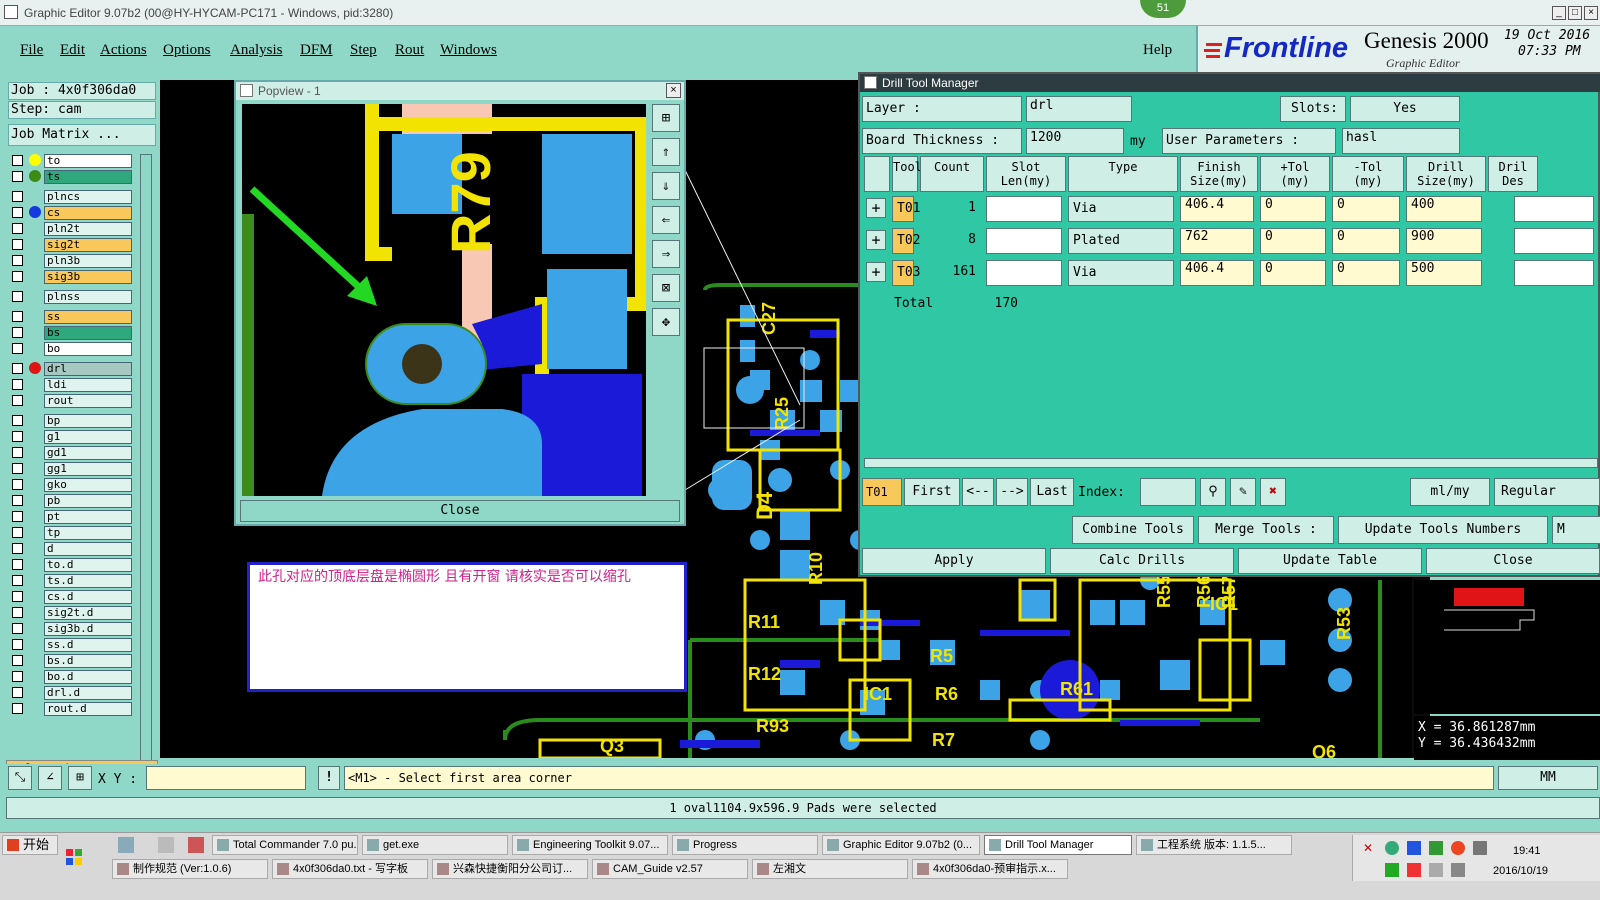 The image size is (1600, 900). Describe the element at coordinates (1330, 561) in the screenshot. I see `update-table-button: Update Table` at that location.